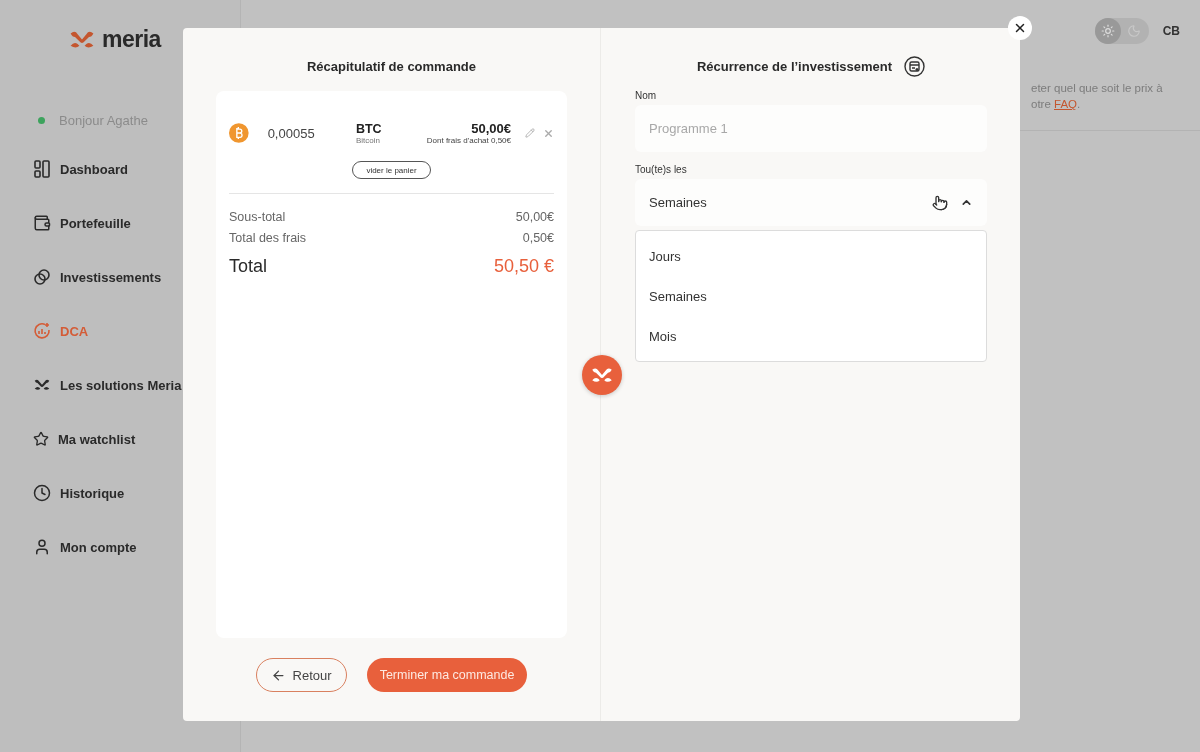  What do you see at coordinates (391, 66) in the screenshot?
I see `dialog-title: Récapitulatif de commande` at bounding box center [391, 66].